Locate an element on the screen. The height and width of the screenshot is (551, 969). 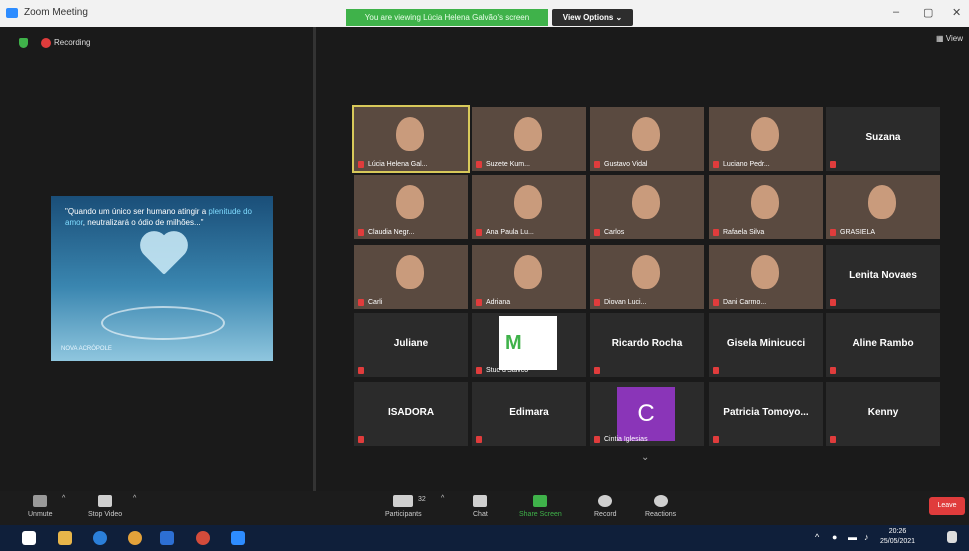
participants-caret: ^ is located at coordinates (442, 498).